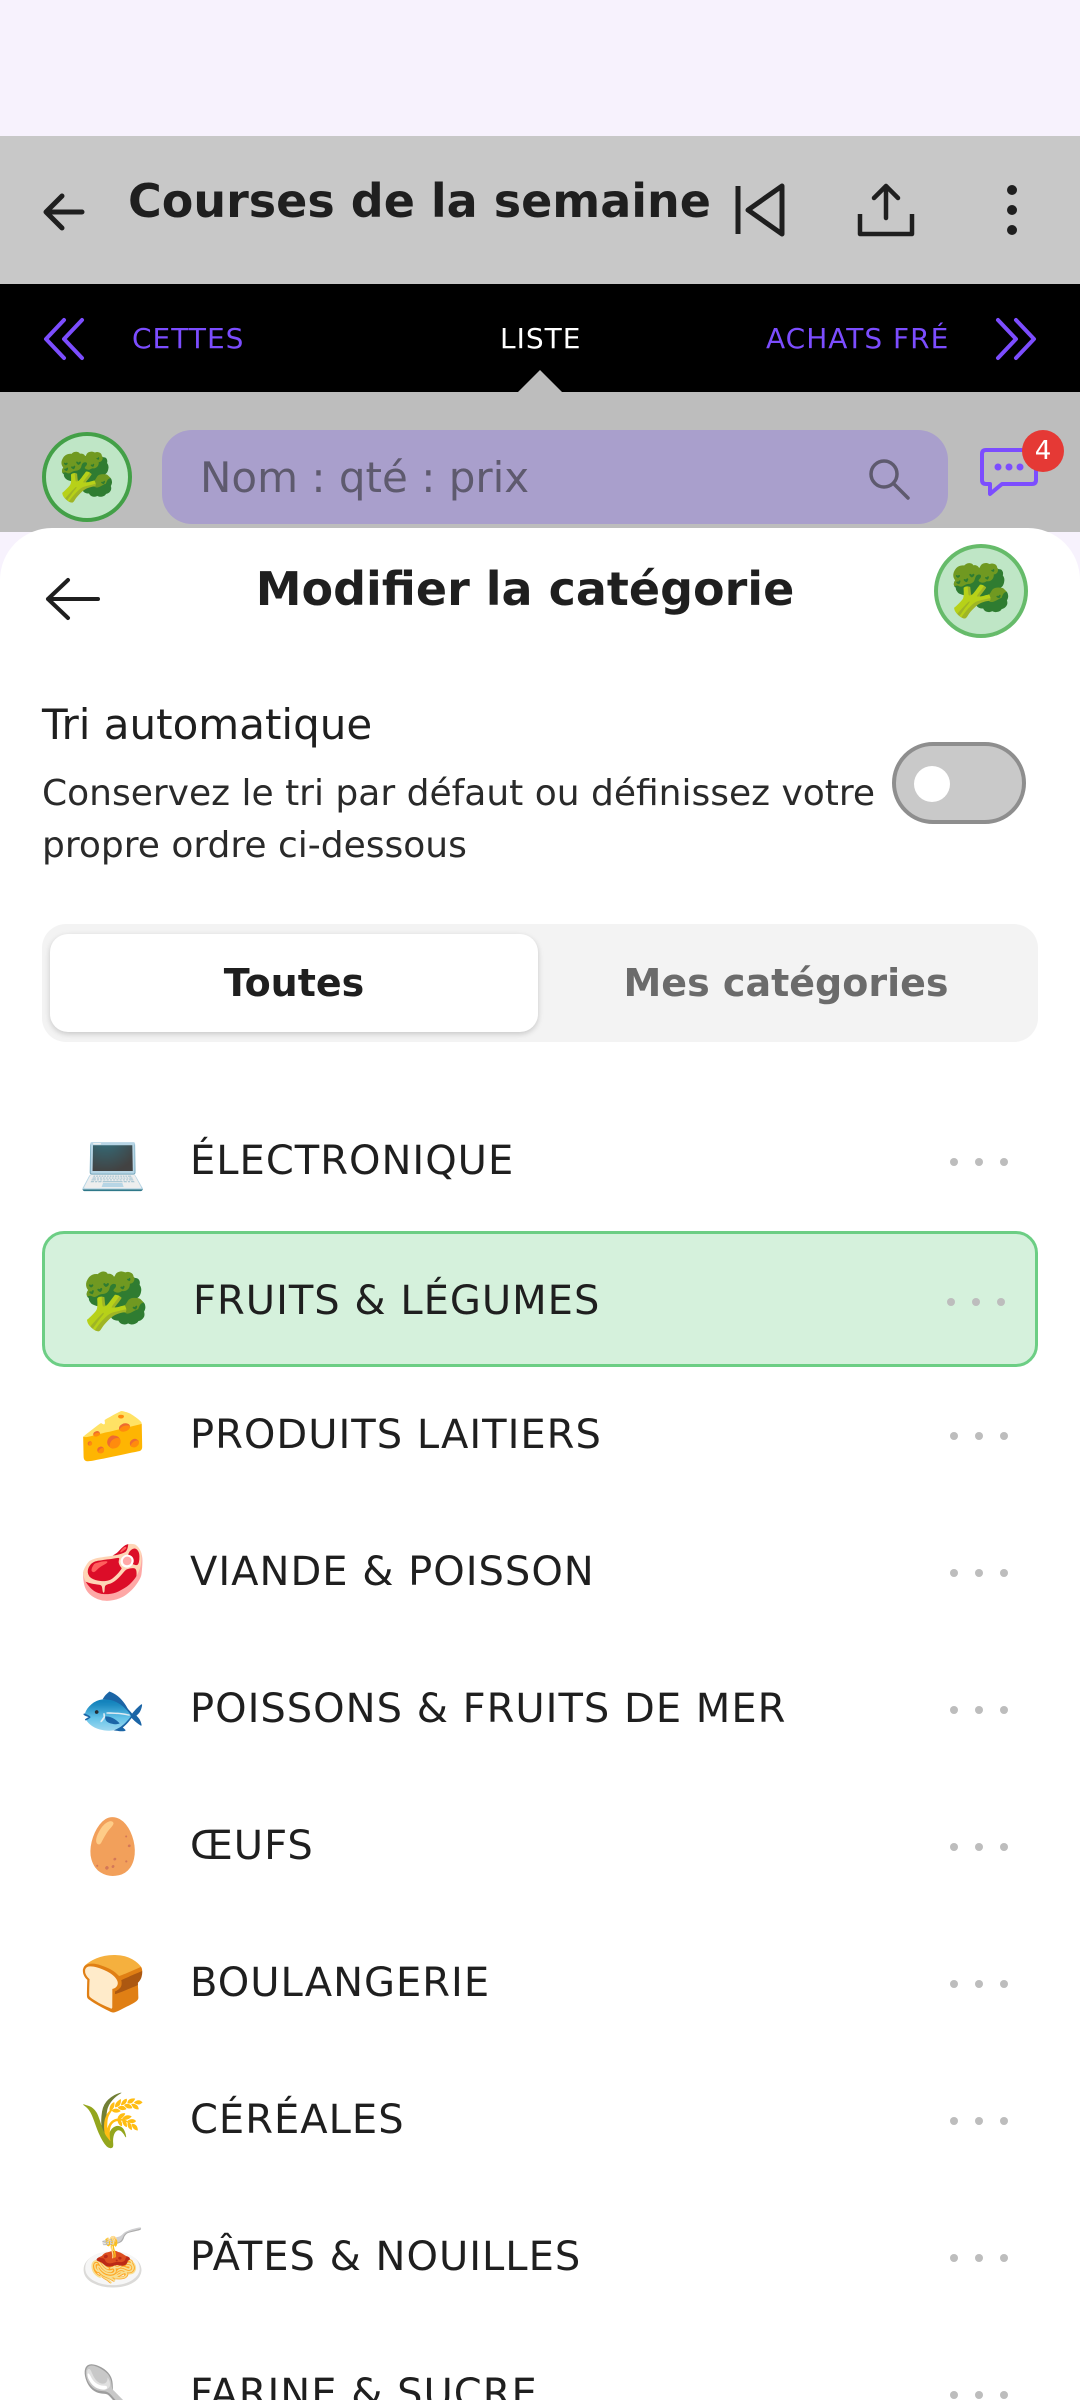 The width and height of the screenshot is (1080, 2400). What do you see at coordinates (252, 1846) in the screenshot?
I see `category-label: ŒUFS` at bounding box center [252, 1846].